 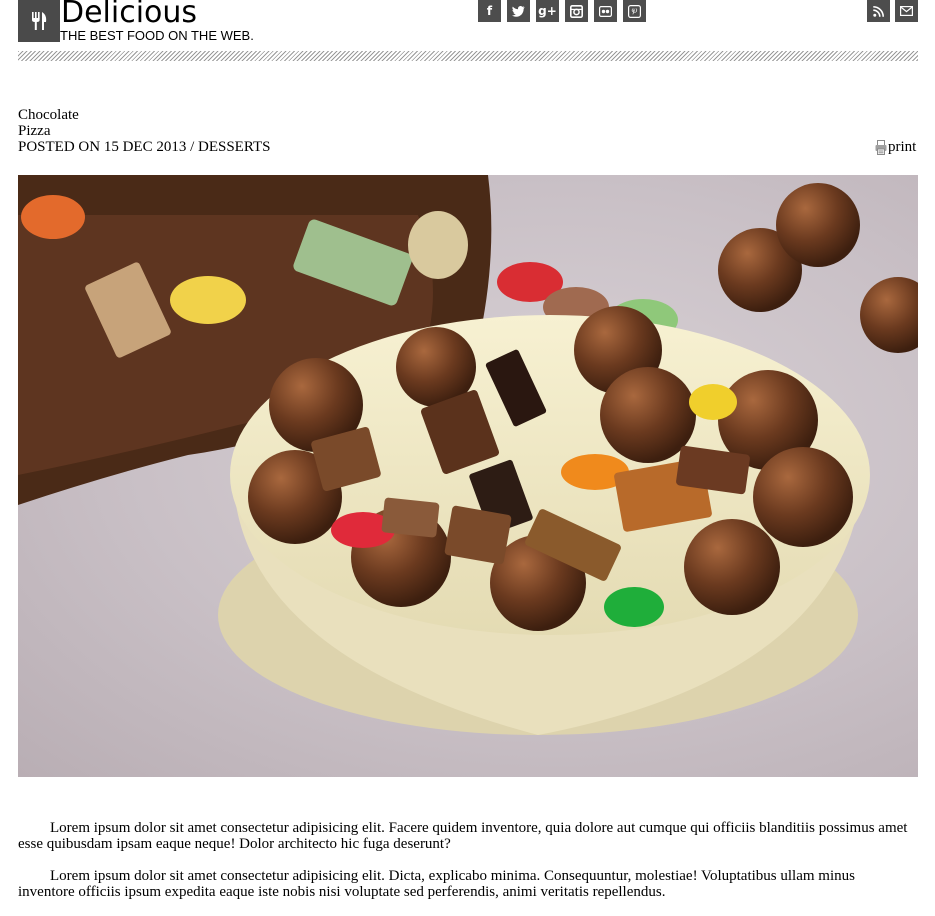 I want to click on print-label: print, so click(x=902, y=147).